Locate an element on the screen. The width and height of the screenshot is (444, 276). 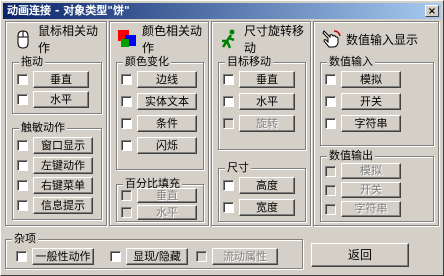
border-checkbox is located at coordinates (126, 79).